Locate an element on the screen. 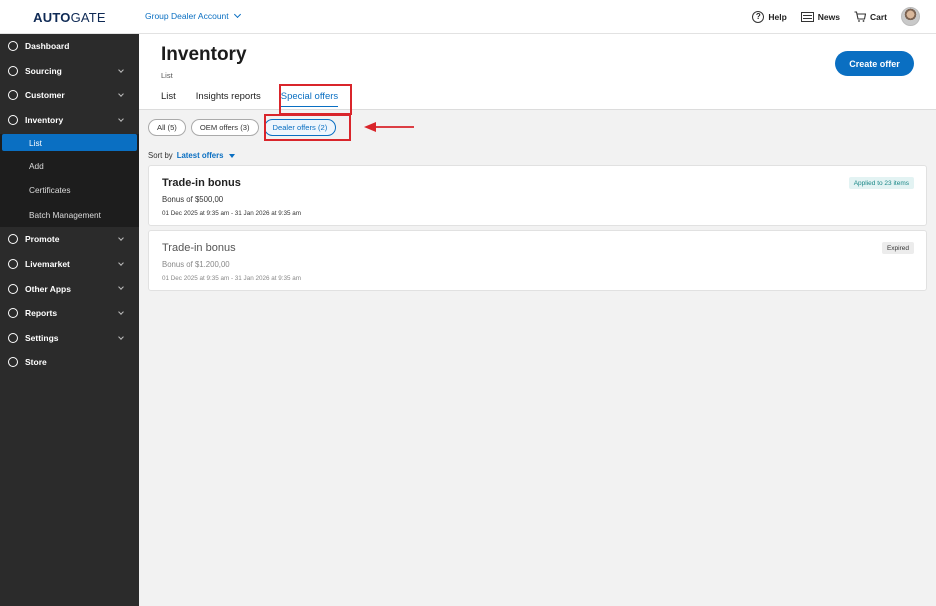 This screenshot has width=936, height=606. tab-highlight-box is located at coordinates (315, 99).